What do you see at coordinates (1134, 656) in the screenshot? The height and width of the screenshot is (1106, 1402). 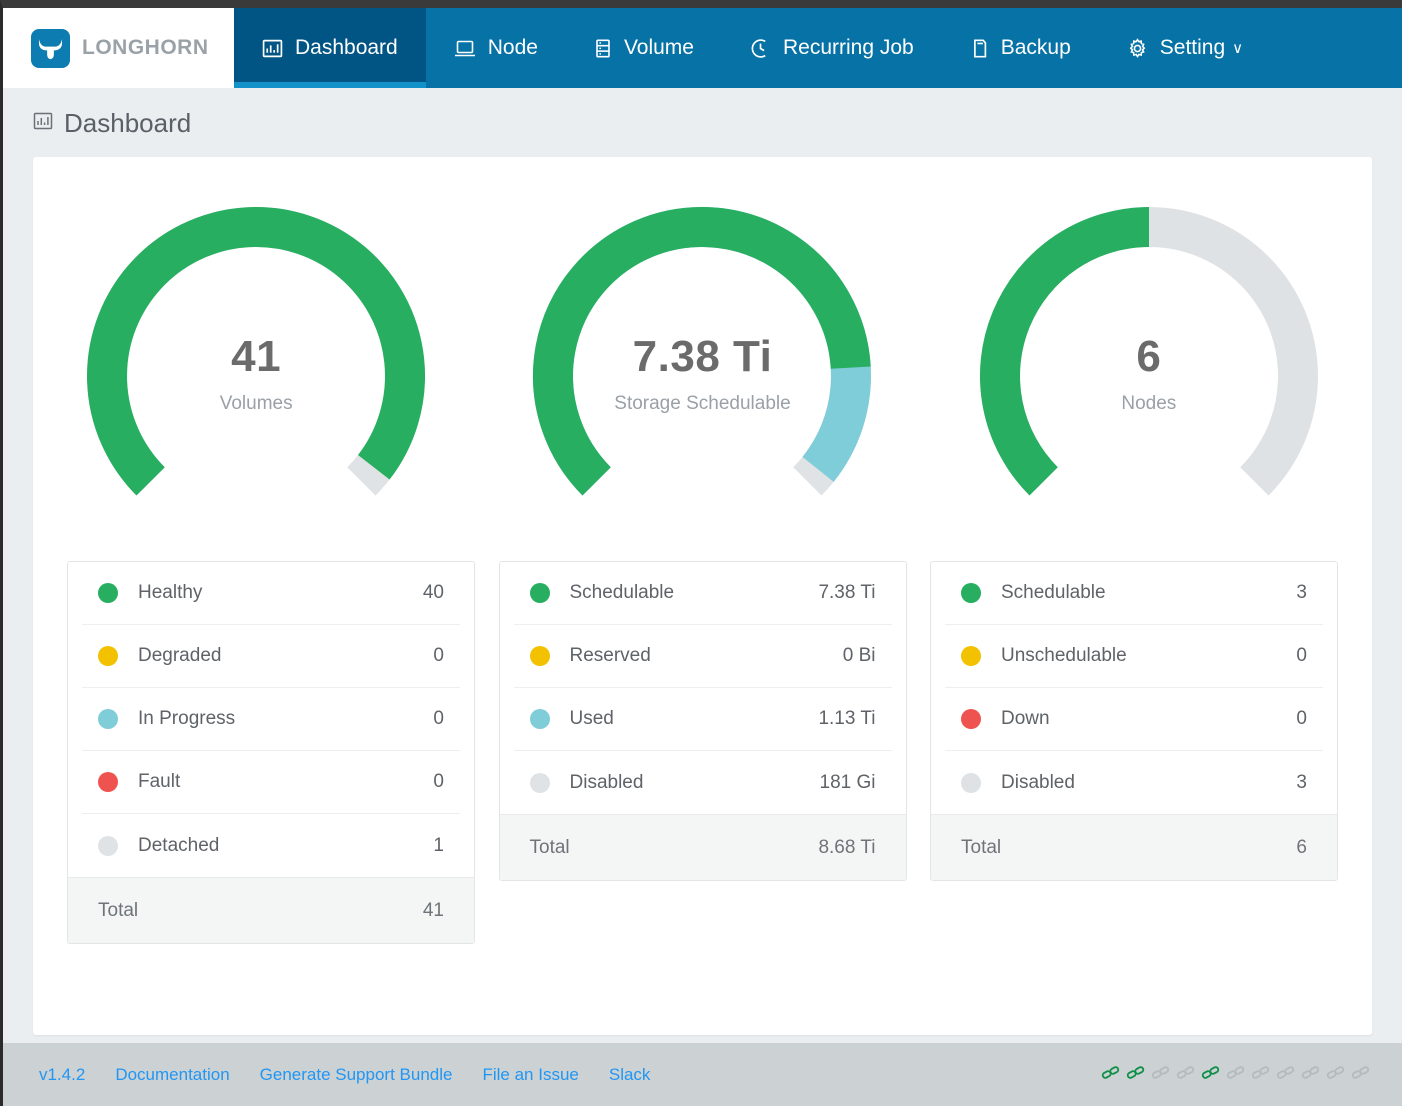 I see `list-item: Unschedulable 0` at bounding box center [1134, 656].